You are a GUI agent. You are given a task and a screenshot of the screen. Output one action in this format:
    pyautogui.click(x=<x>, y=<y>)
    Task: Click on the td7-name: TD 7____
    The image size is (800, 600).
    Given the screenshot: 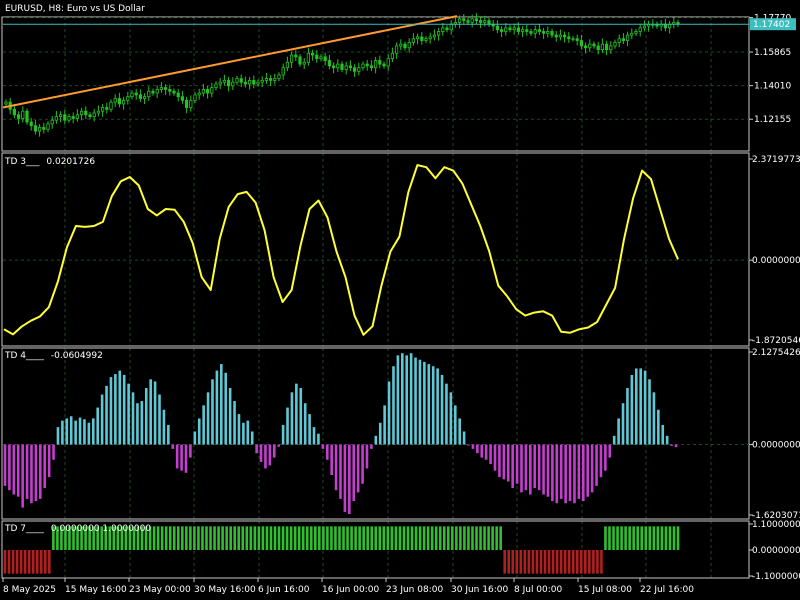 What is the action you would take?
    pyautogui.click(x=25, y=529)
    